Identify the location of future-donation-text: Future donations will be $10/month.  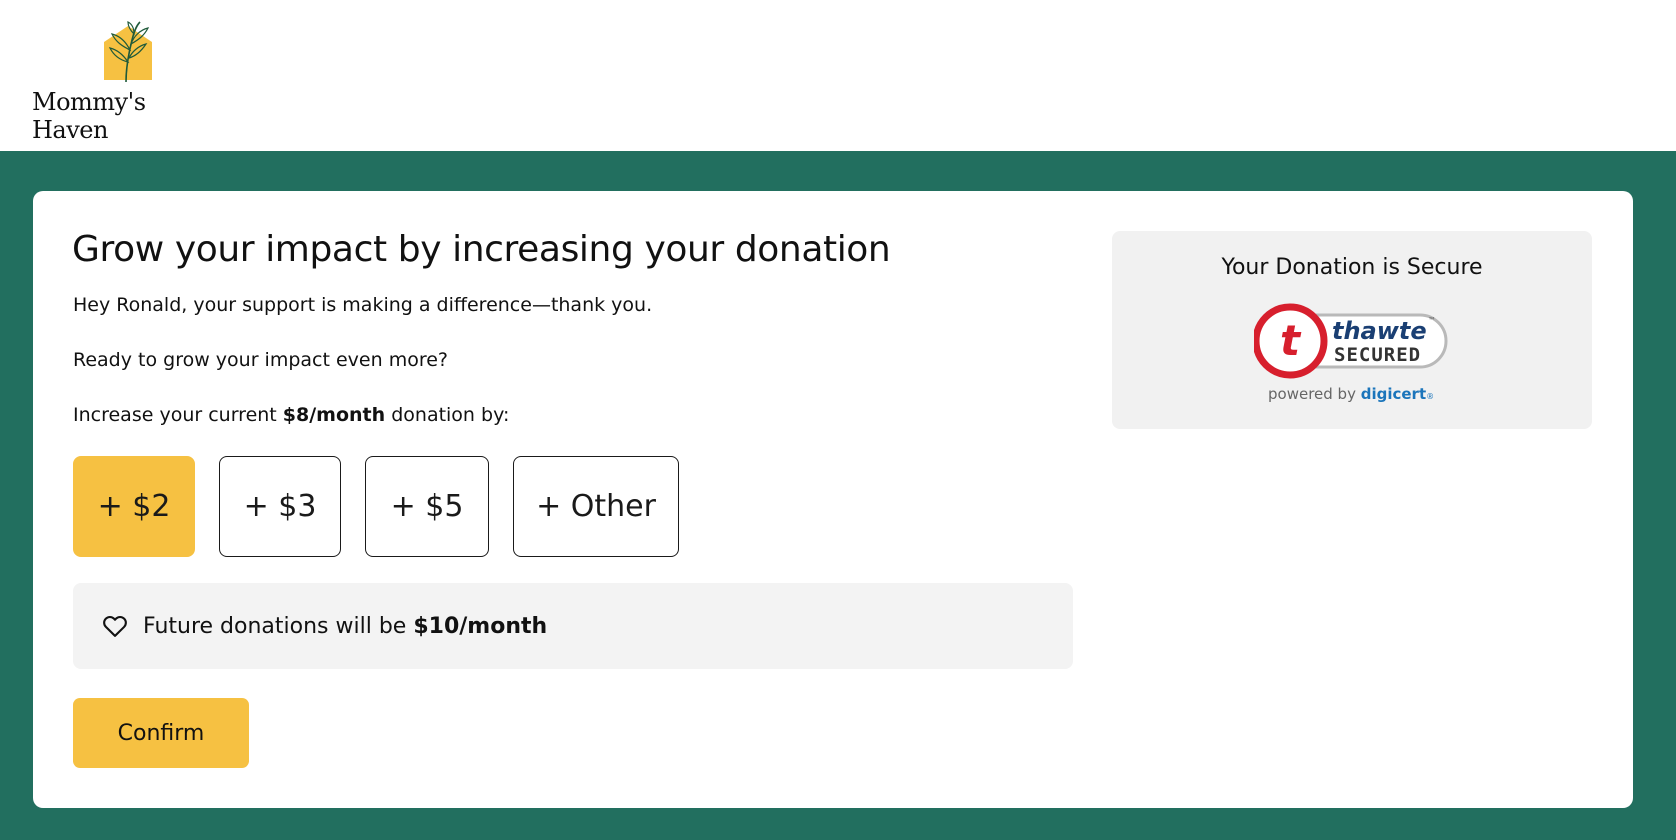
(345, 626).